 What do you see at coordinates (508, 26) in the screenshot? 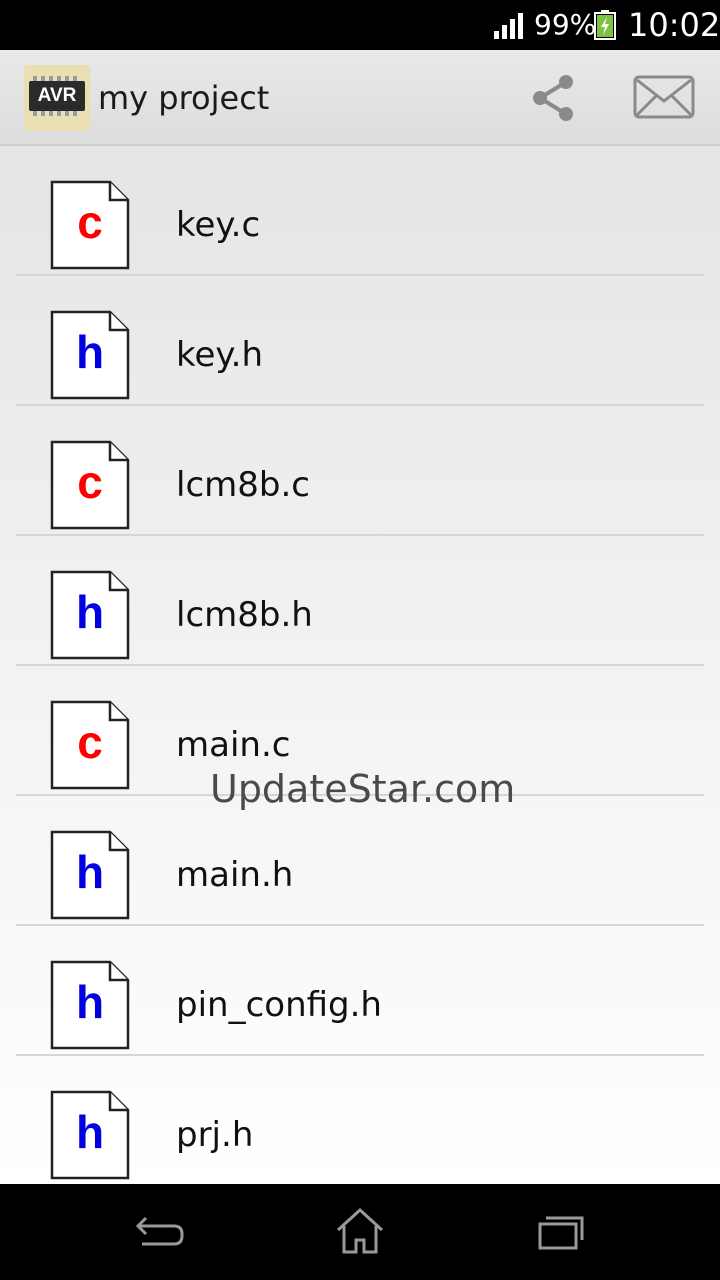
I see `signal-icon` at bounding box center [508, 26].